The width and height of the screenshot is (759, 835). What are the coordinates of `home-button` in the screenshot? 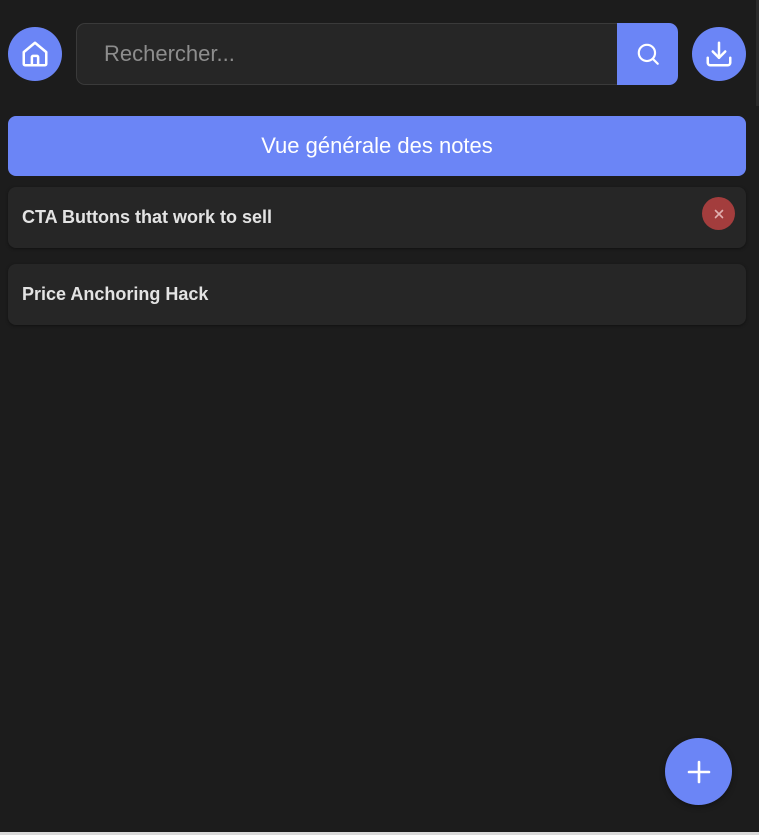 It's located at (35, 54).